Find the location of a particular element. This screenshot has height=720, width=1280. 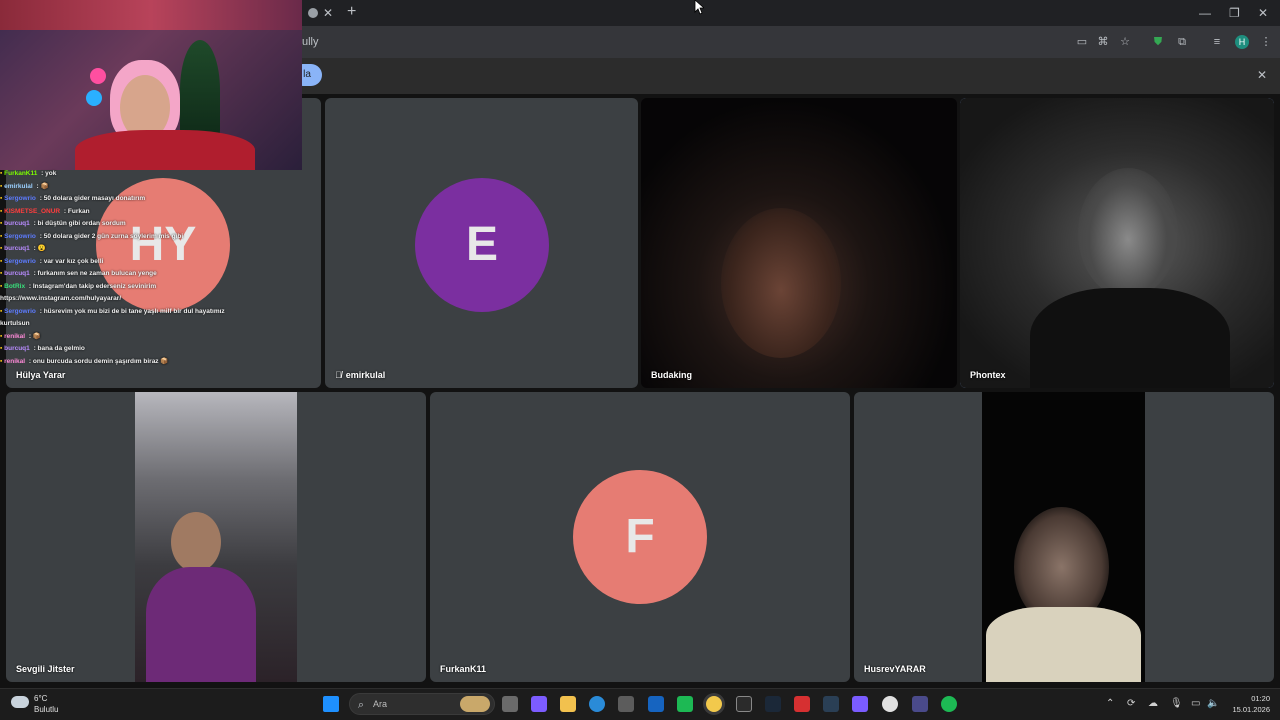

xbox-icon is located at coordinates (685, 704).